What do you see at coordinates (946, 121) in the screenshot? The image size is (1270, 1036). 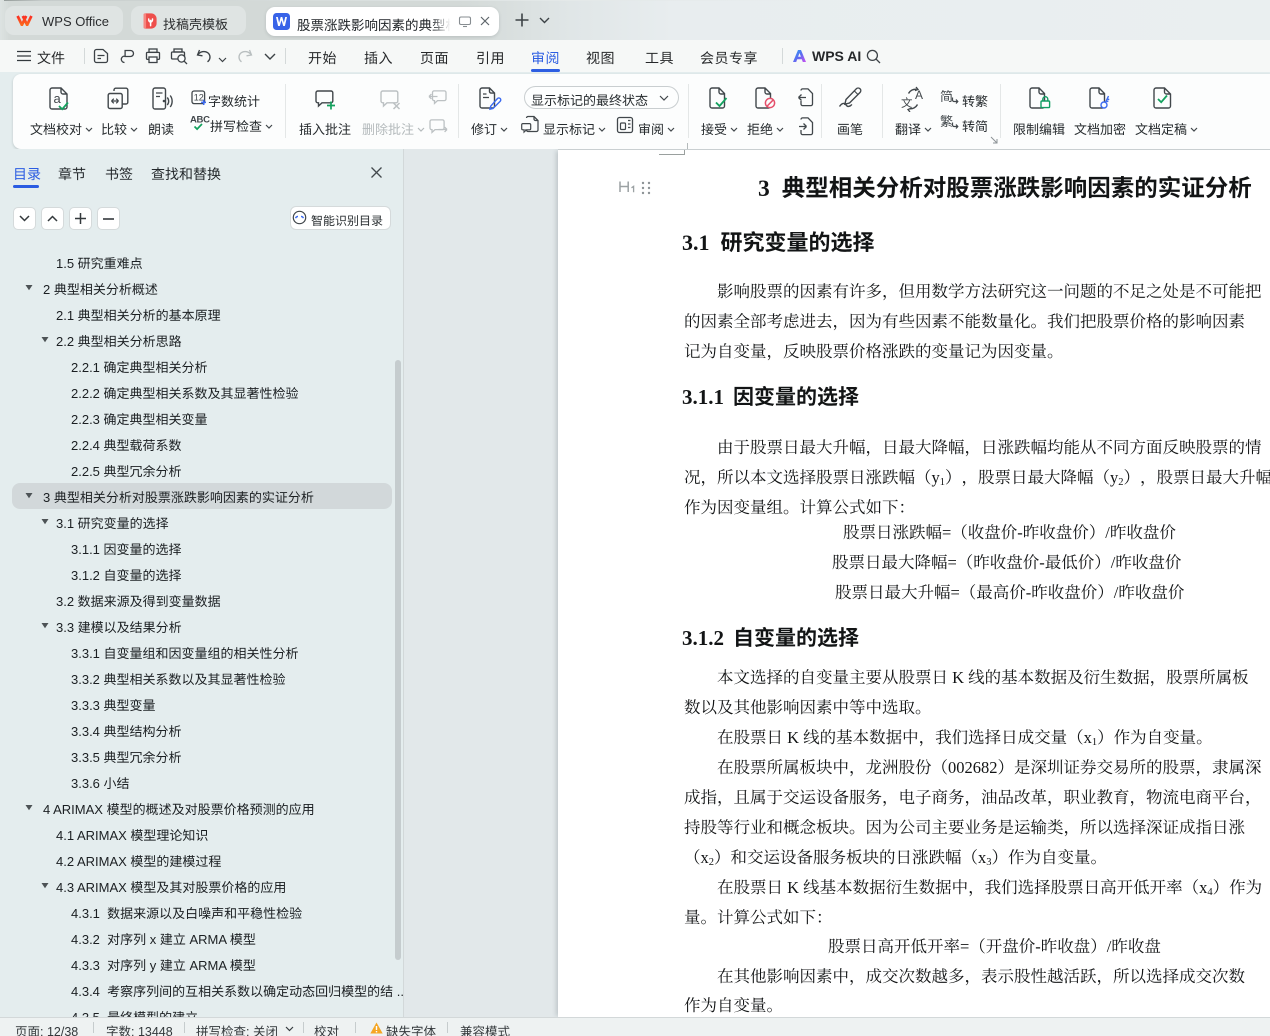 I see `svg-text: 繁` at bounding box center [946, 121].